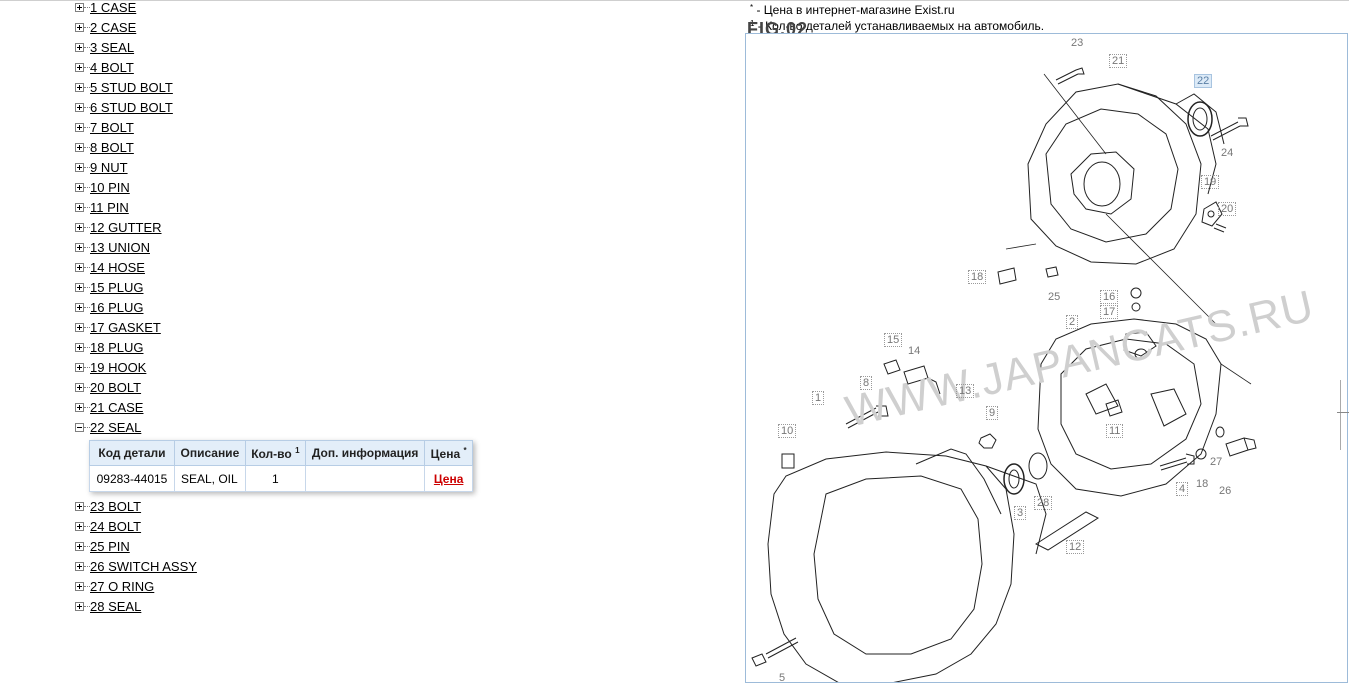  What do you see at coordinates (405, 207) in the screenshot?
I see `tree-item: 11 PIN` at bounding box center [405, 207].